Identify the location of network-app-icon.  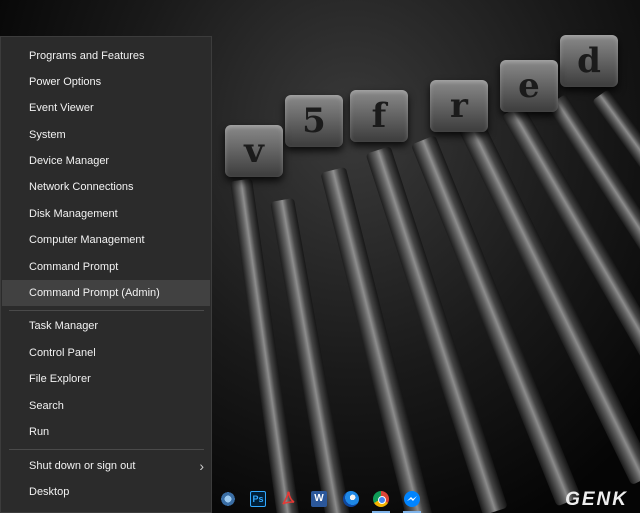
(228, 499).